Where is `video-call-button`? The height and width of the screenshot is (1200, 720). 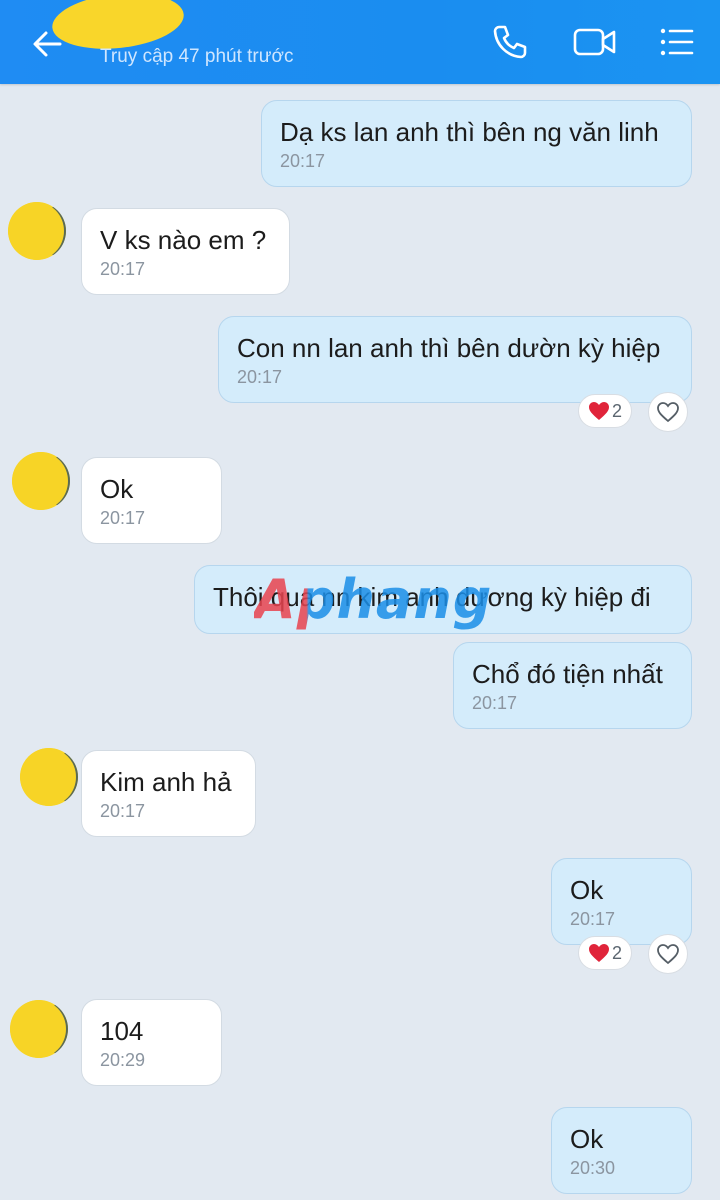 video-call-button is located at coordinates (595, 42).